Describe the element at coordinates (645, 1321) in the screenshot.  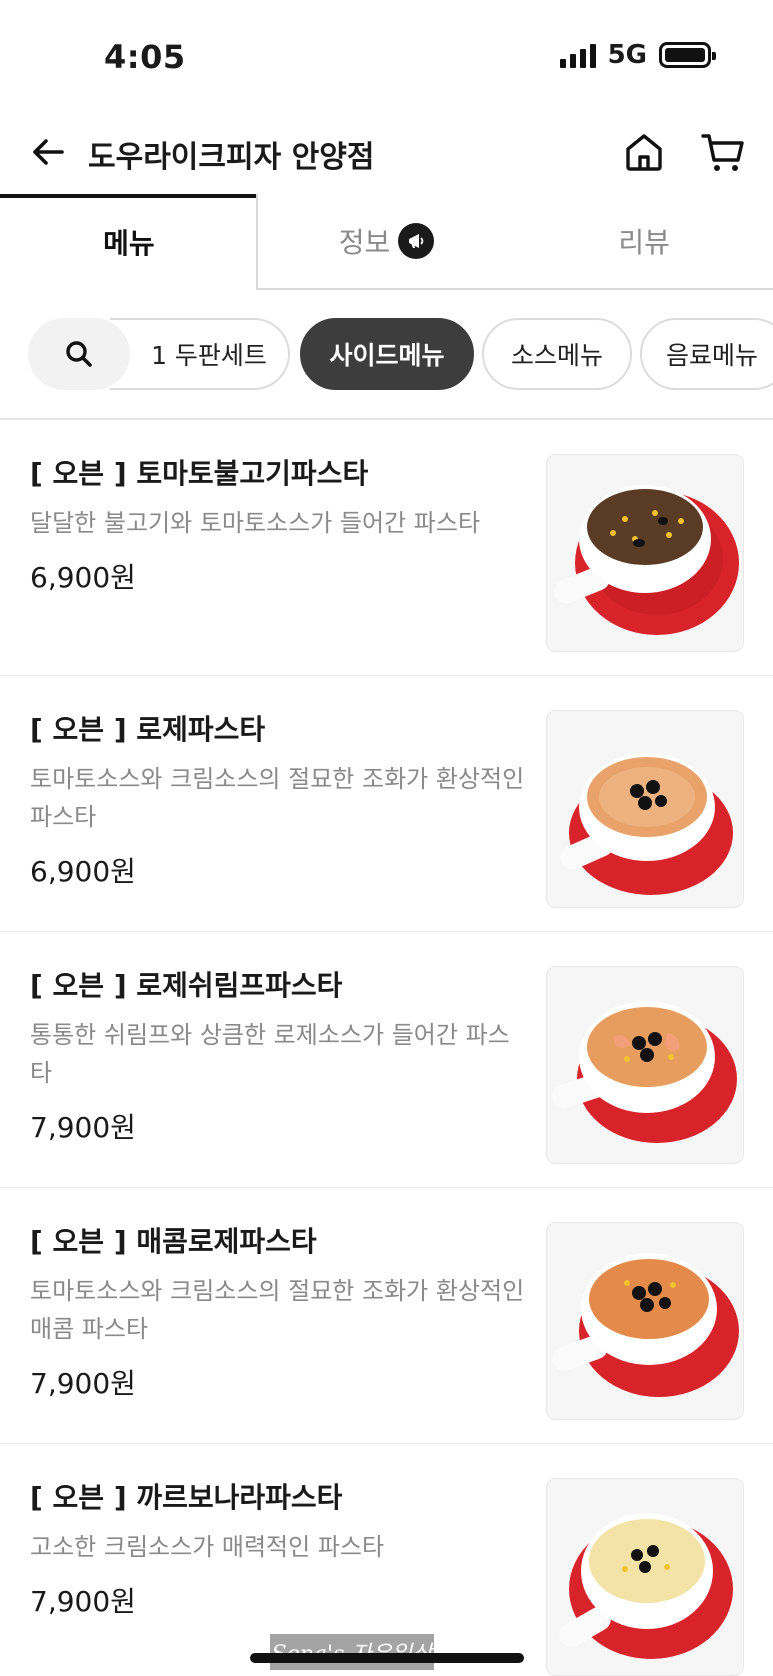
I see `spicy-rose-pasta-image` at that location.